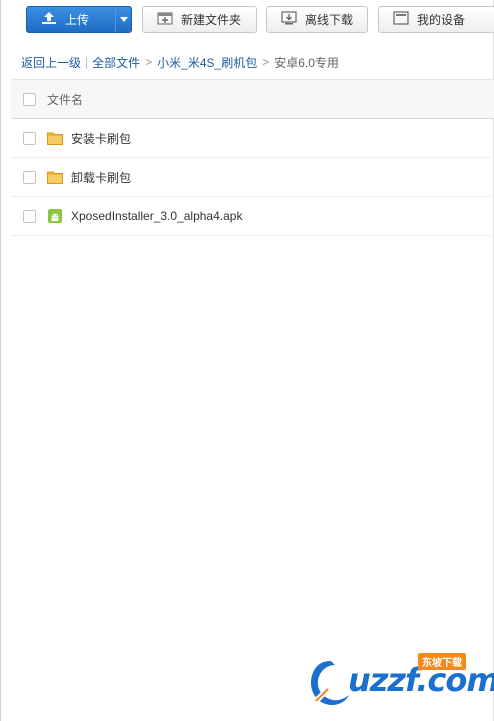 The height and width of the screenshot is (721, 494). I want to click on file-list-header: 文件名, so click(252, 99).